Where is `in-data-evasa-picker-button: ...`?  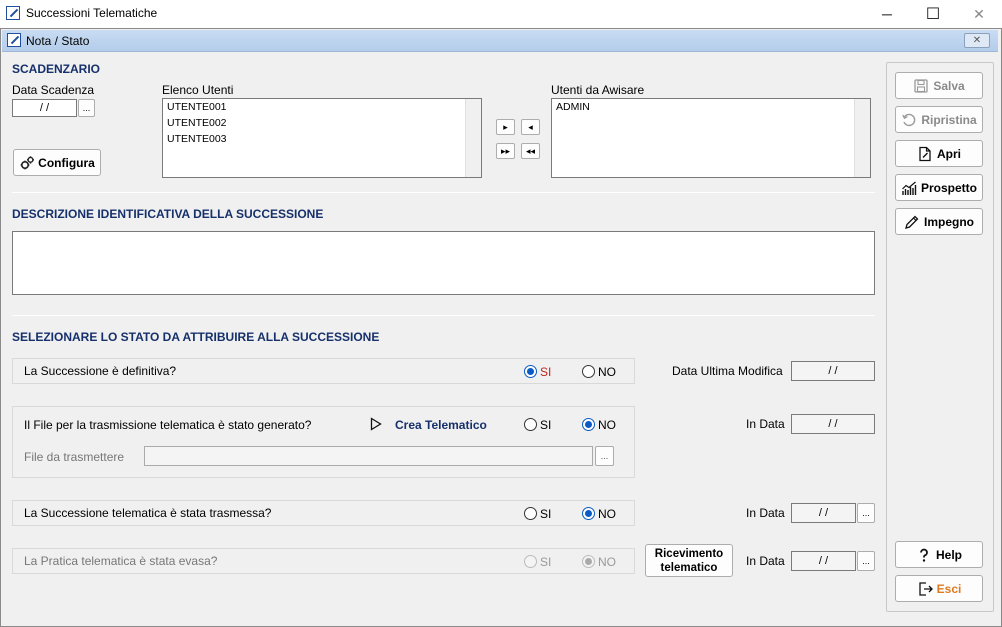 in-data-evasa-picker-button: ... is located at coordinates (866, 561).